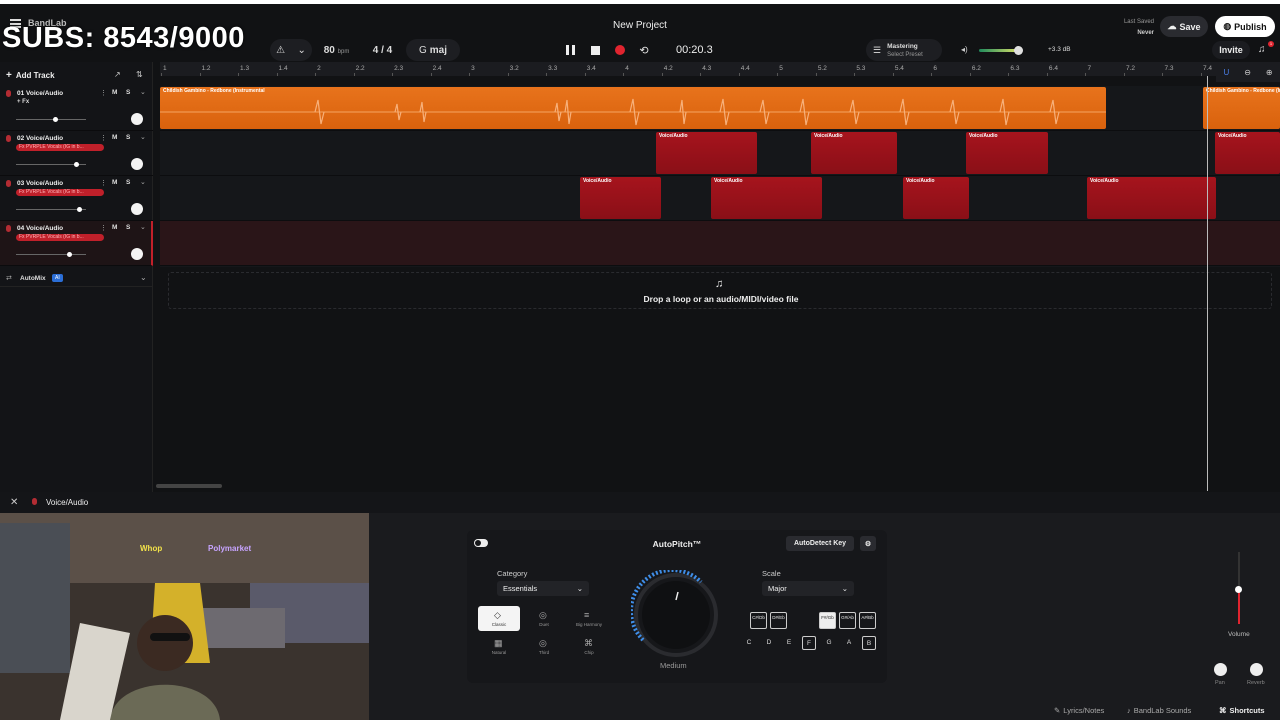  I want to click on metronome-menu: ⚠ ⌄, so click(291, 50).